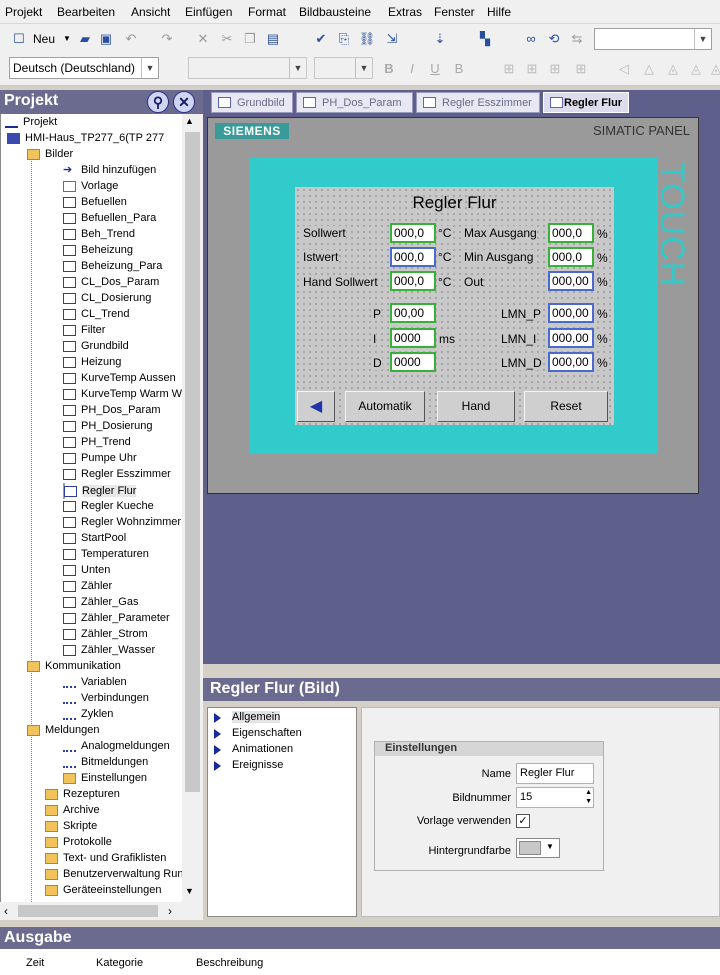 Image resolution: width=720 pixels, height=975 pixels. Describe the element at coordinates (532, 69) in the screenshot. I see `align2-icon: ⊞` at that location.